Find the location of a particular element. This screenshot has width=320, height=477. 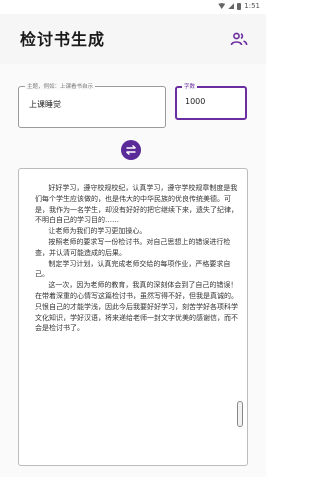

page-title: 检讨书生成 is located at coordinates (63, 39).